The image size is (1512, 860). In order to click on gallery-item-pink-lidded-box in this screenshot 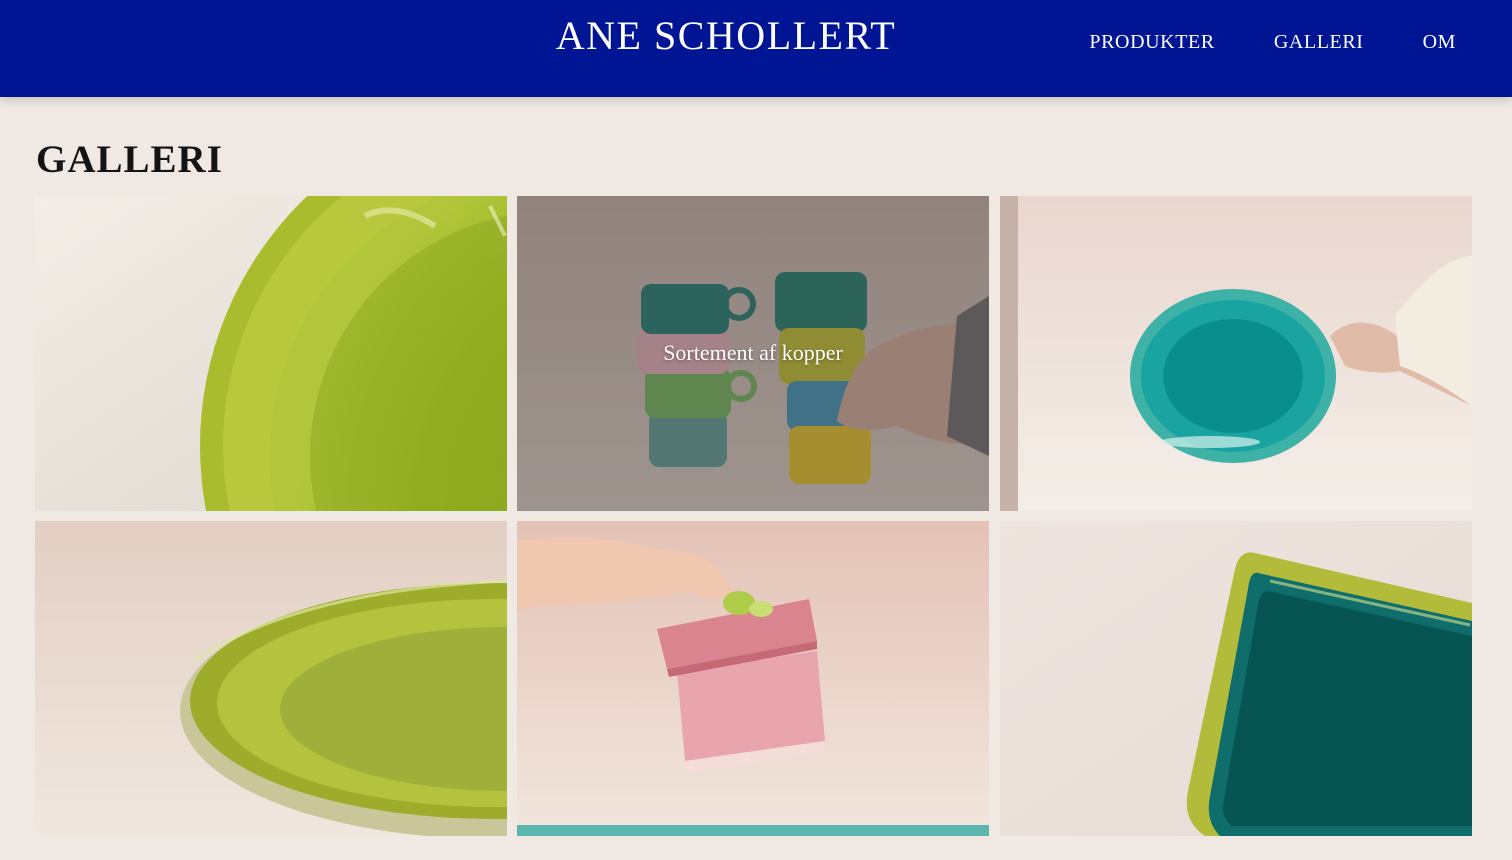, I will do `click(753, 678)`.